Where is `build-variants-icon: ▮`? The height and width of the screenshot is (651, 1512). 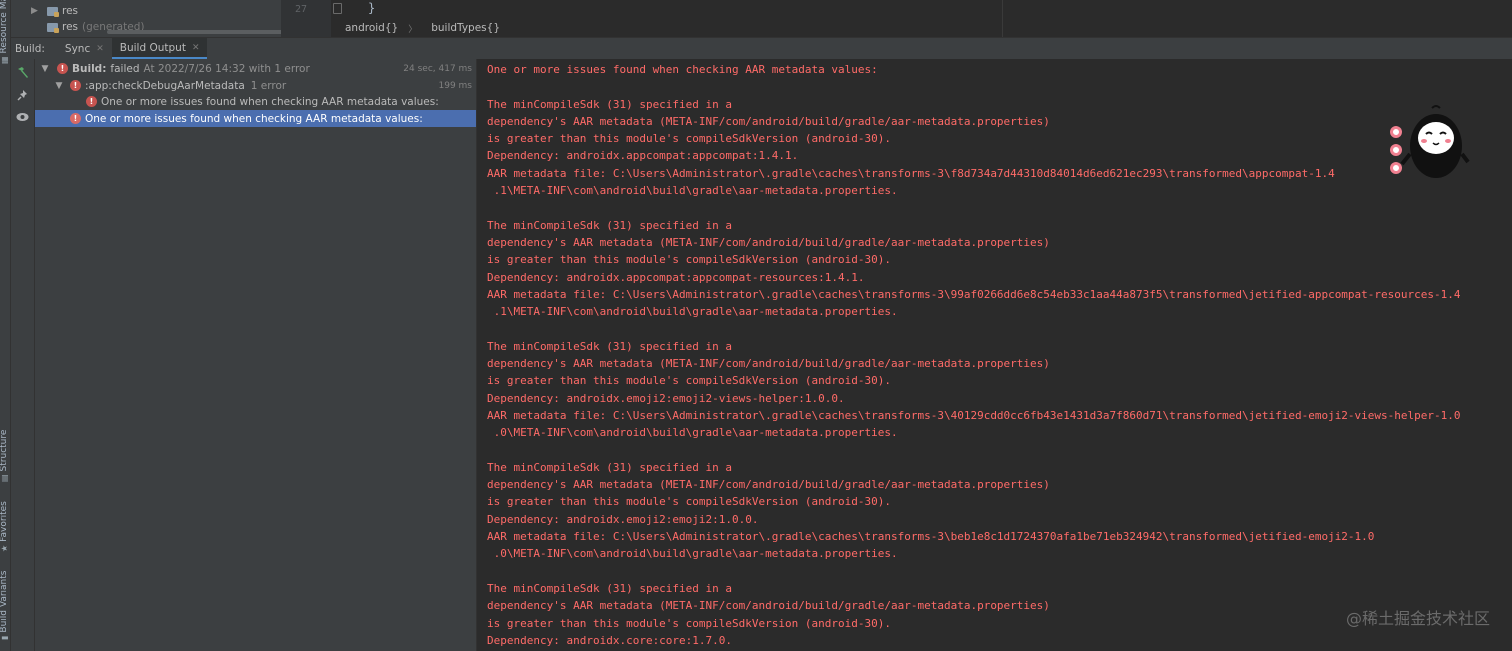 build-variants-icon: ▮ is located at coordinates (4, 637).